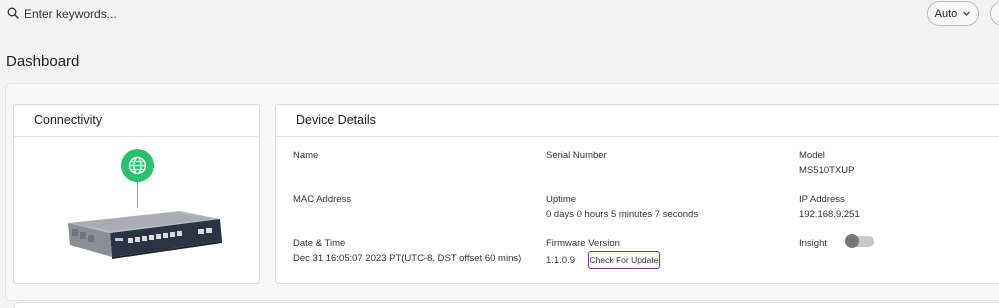 This screenshot has width=999, height=308. What do you see at coordinates (812, 155) in the screenshot?
I see `model-label: Model` at bounding box center [812, 155].